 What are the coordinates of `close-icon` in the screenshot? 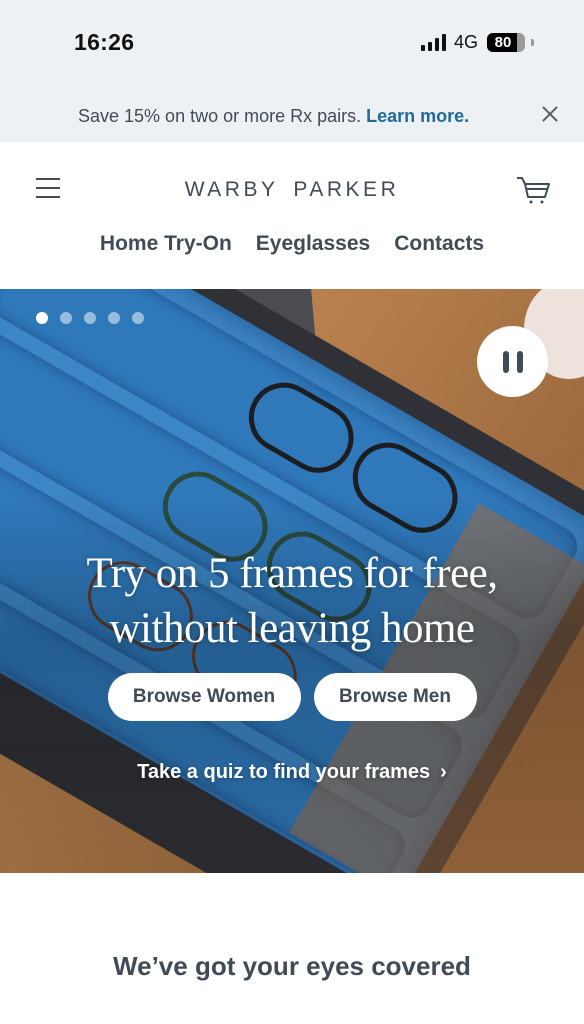 It's located at (550, 114).